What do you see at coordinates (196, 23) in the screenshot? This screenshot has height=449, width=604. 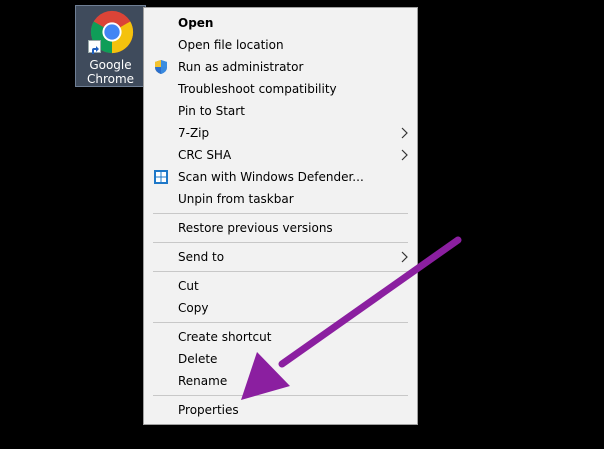 I see `menu-item-label: Open` at bounding box center [196, 23].